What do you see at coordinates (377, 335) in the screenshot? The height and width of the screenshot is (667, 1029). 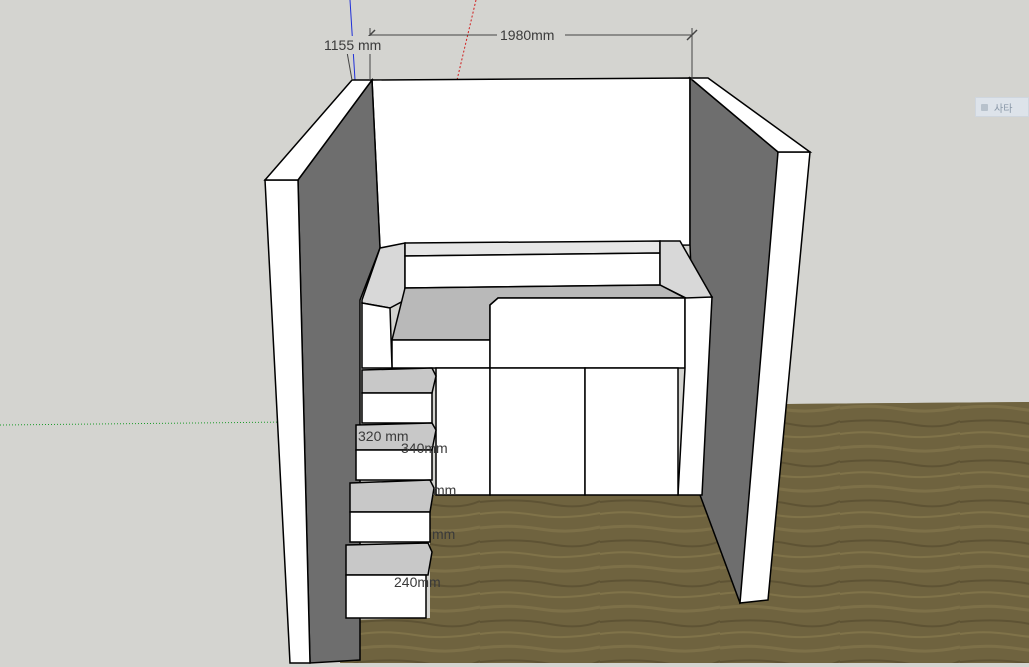 I see `bed-left-post` at bounding box center [377, 335].